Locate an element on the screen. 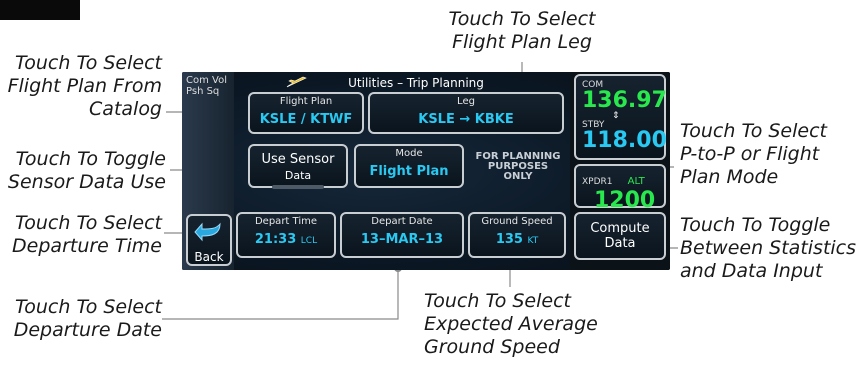 Image resolution: width=858 pixels, height=369 pixels. leg-button: Leg KSLE → KBKE is located at coordinates (466, 113).